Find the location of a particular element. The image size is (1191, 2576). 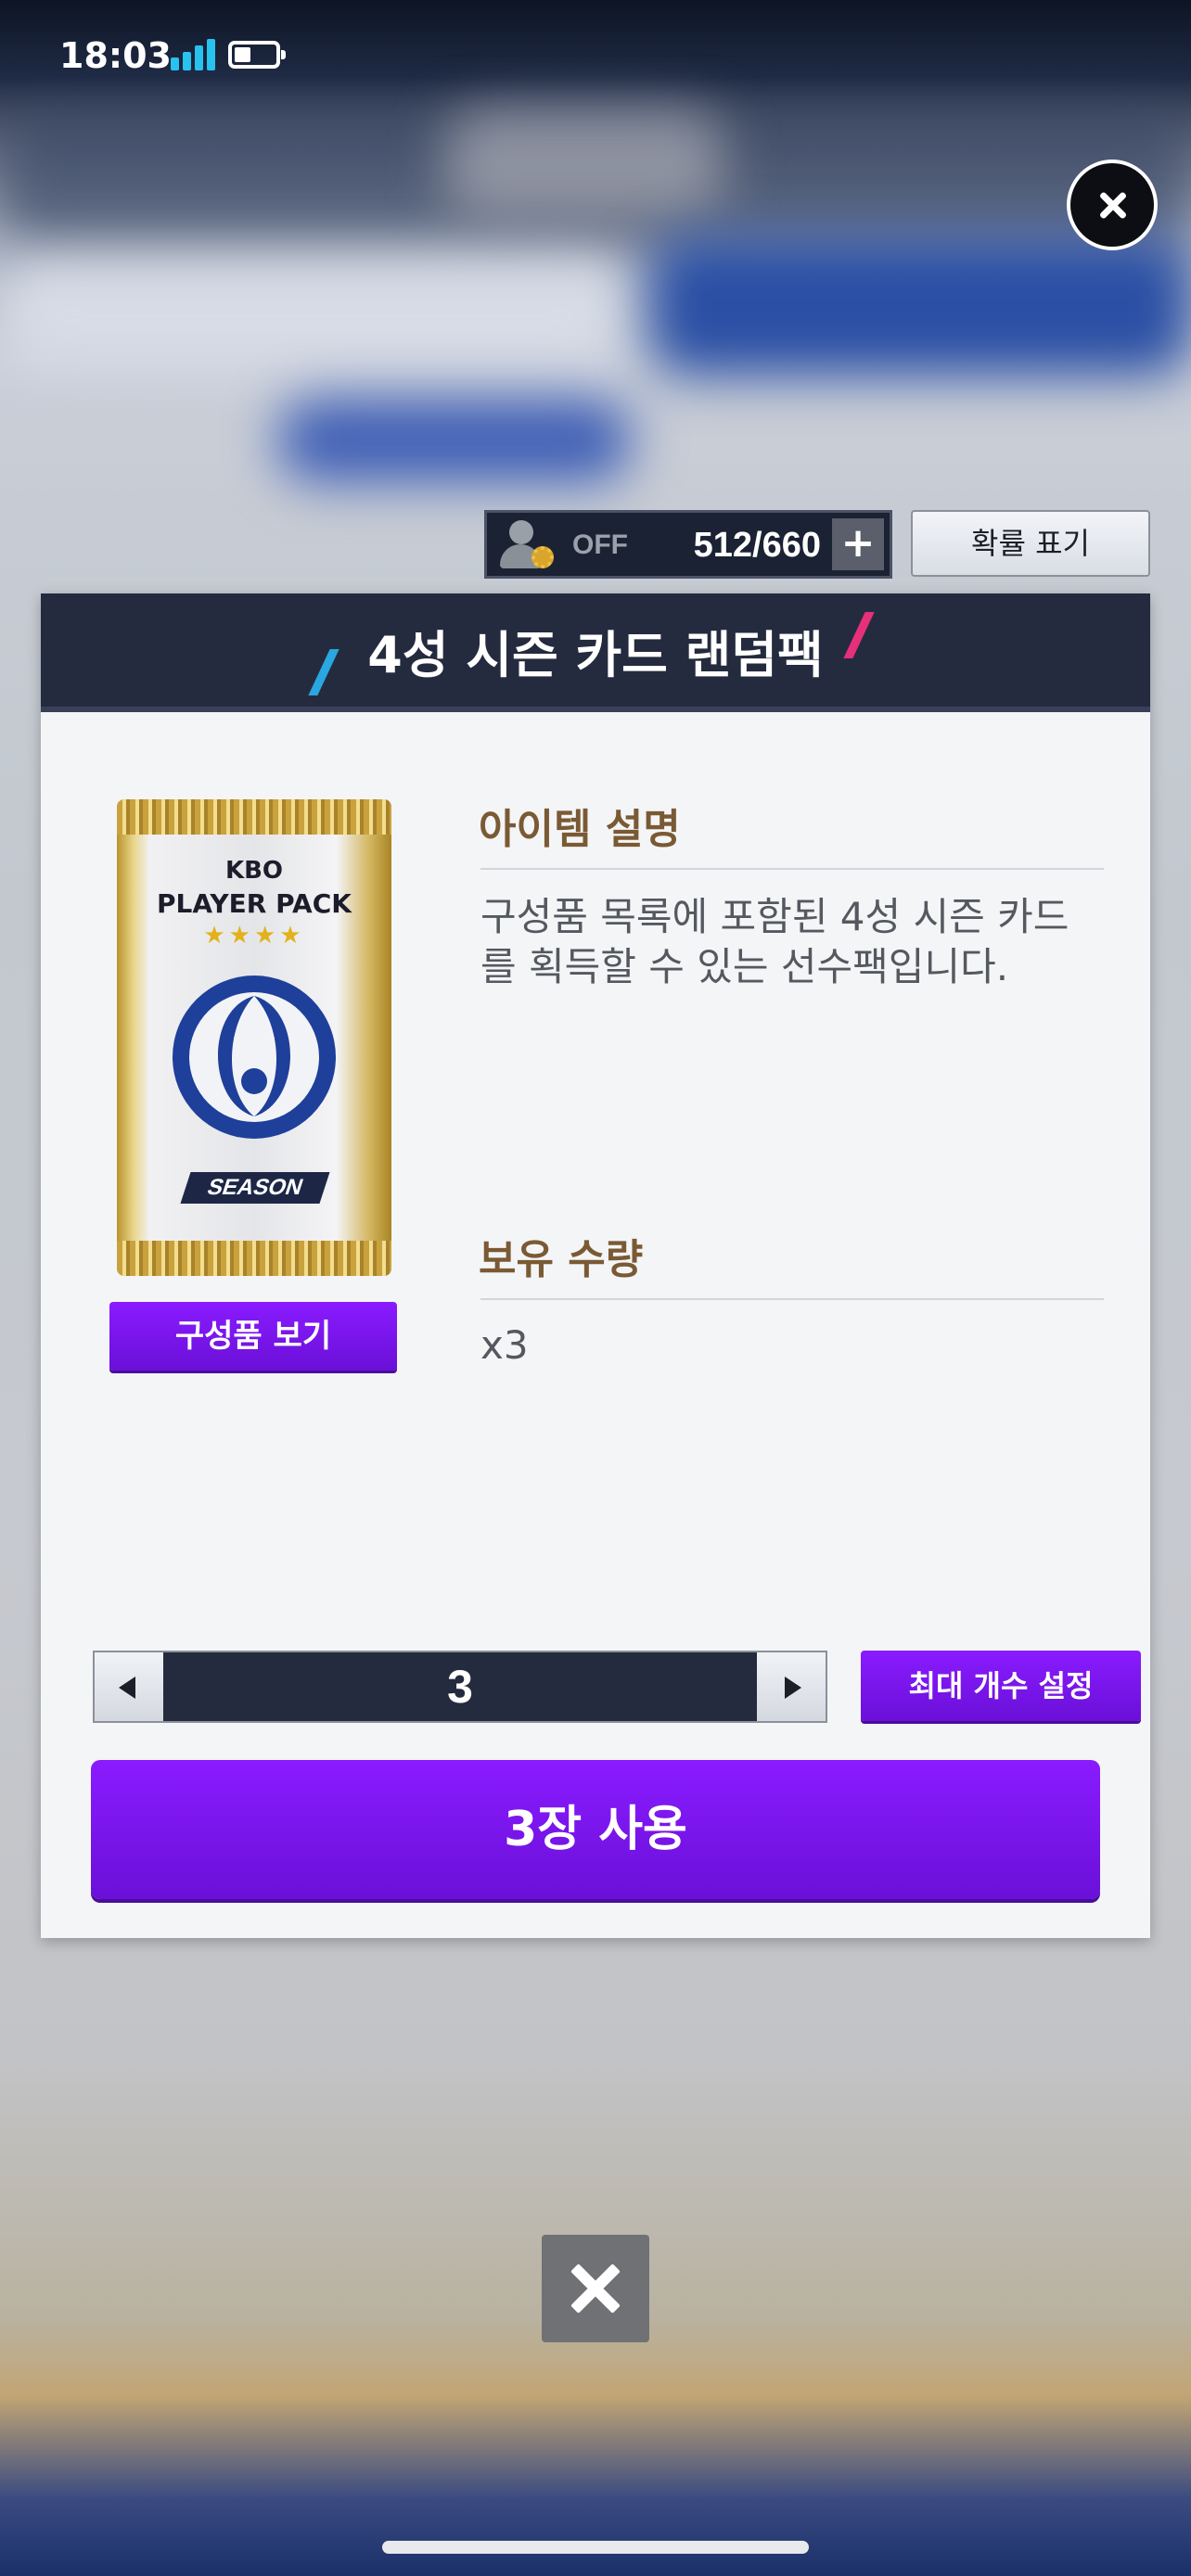

signal-icon is located at coordinates (194, 55).